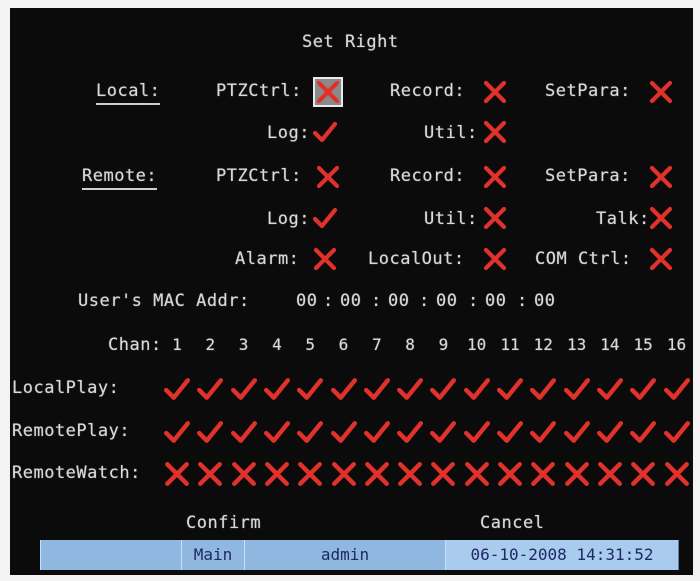  Describe the element at coordinates (350, 301) in the screenshot. I see `mac-octet-2: 00` at that location.